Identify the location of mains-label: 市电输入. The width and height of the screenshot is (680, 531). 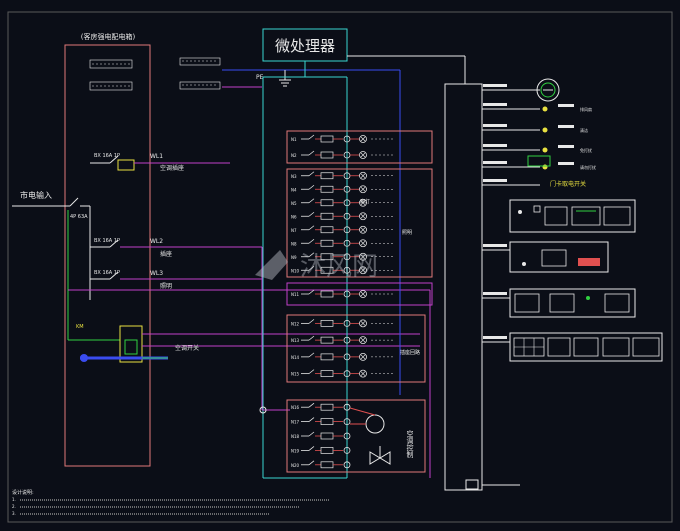
(36, 195).